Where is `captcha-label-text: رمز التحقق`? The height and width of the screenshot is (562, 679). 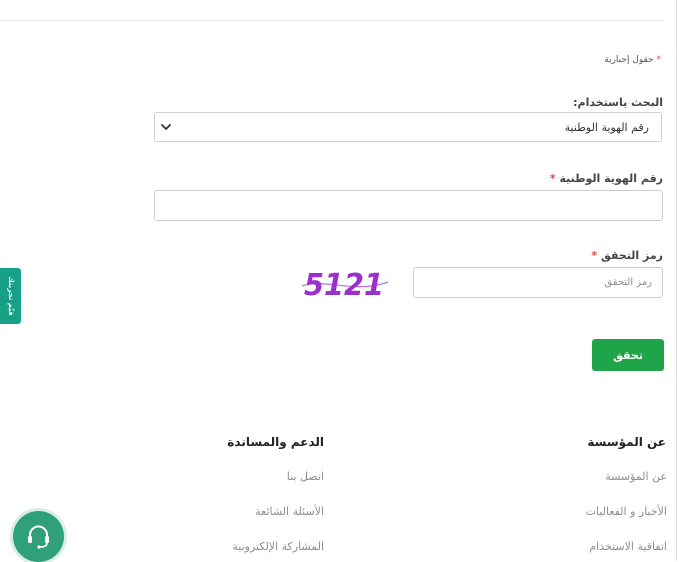 captcha-label-text: رمز التحقق is located at coordinates (632, 255).